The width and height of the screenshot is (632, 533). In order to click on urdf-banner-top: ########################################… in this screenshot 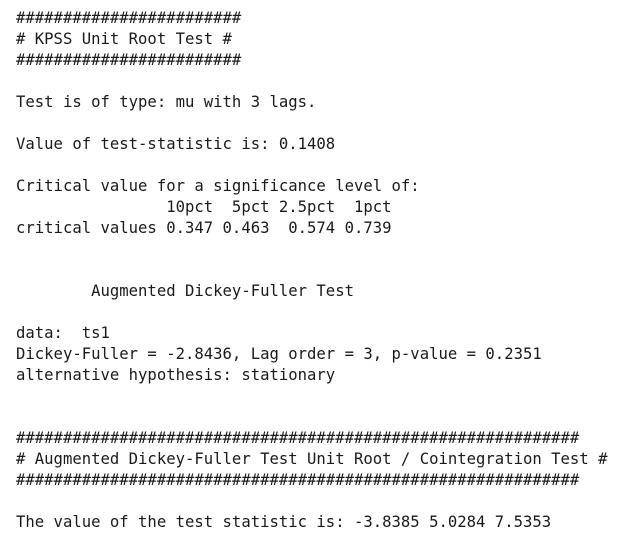, I will do `click(298, 438)`.